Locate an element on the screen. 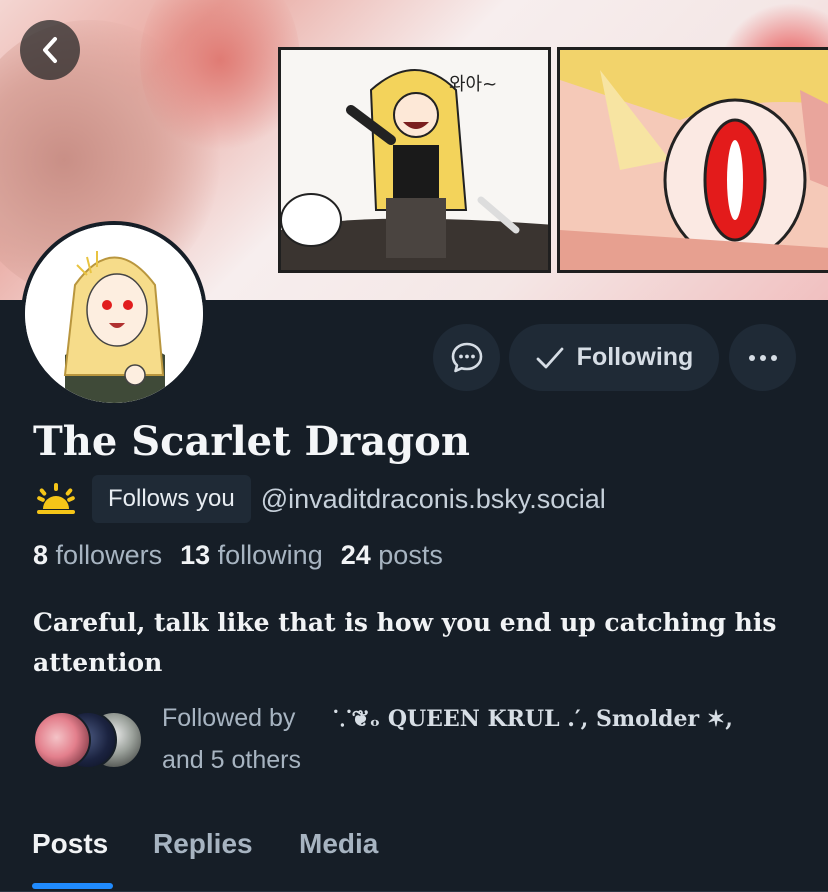  avatar-image is located at coordinates (114, 314).